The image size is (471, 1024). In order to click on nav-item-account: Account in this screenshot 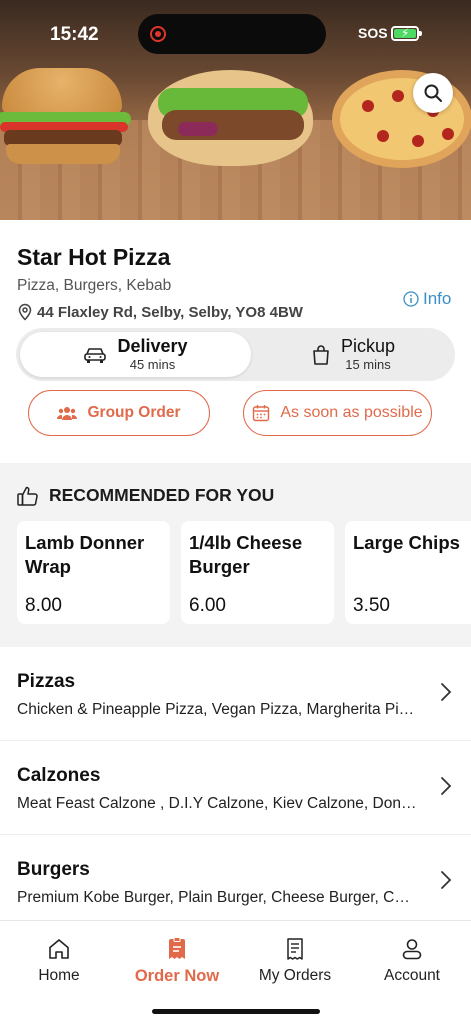, I will do `click(412, 961)`.